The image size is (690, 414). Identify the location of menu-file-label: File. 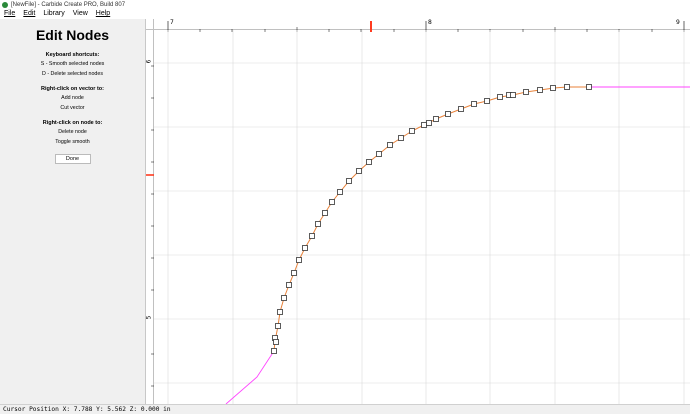
(10, 13).